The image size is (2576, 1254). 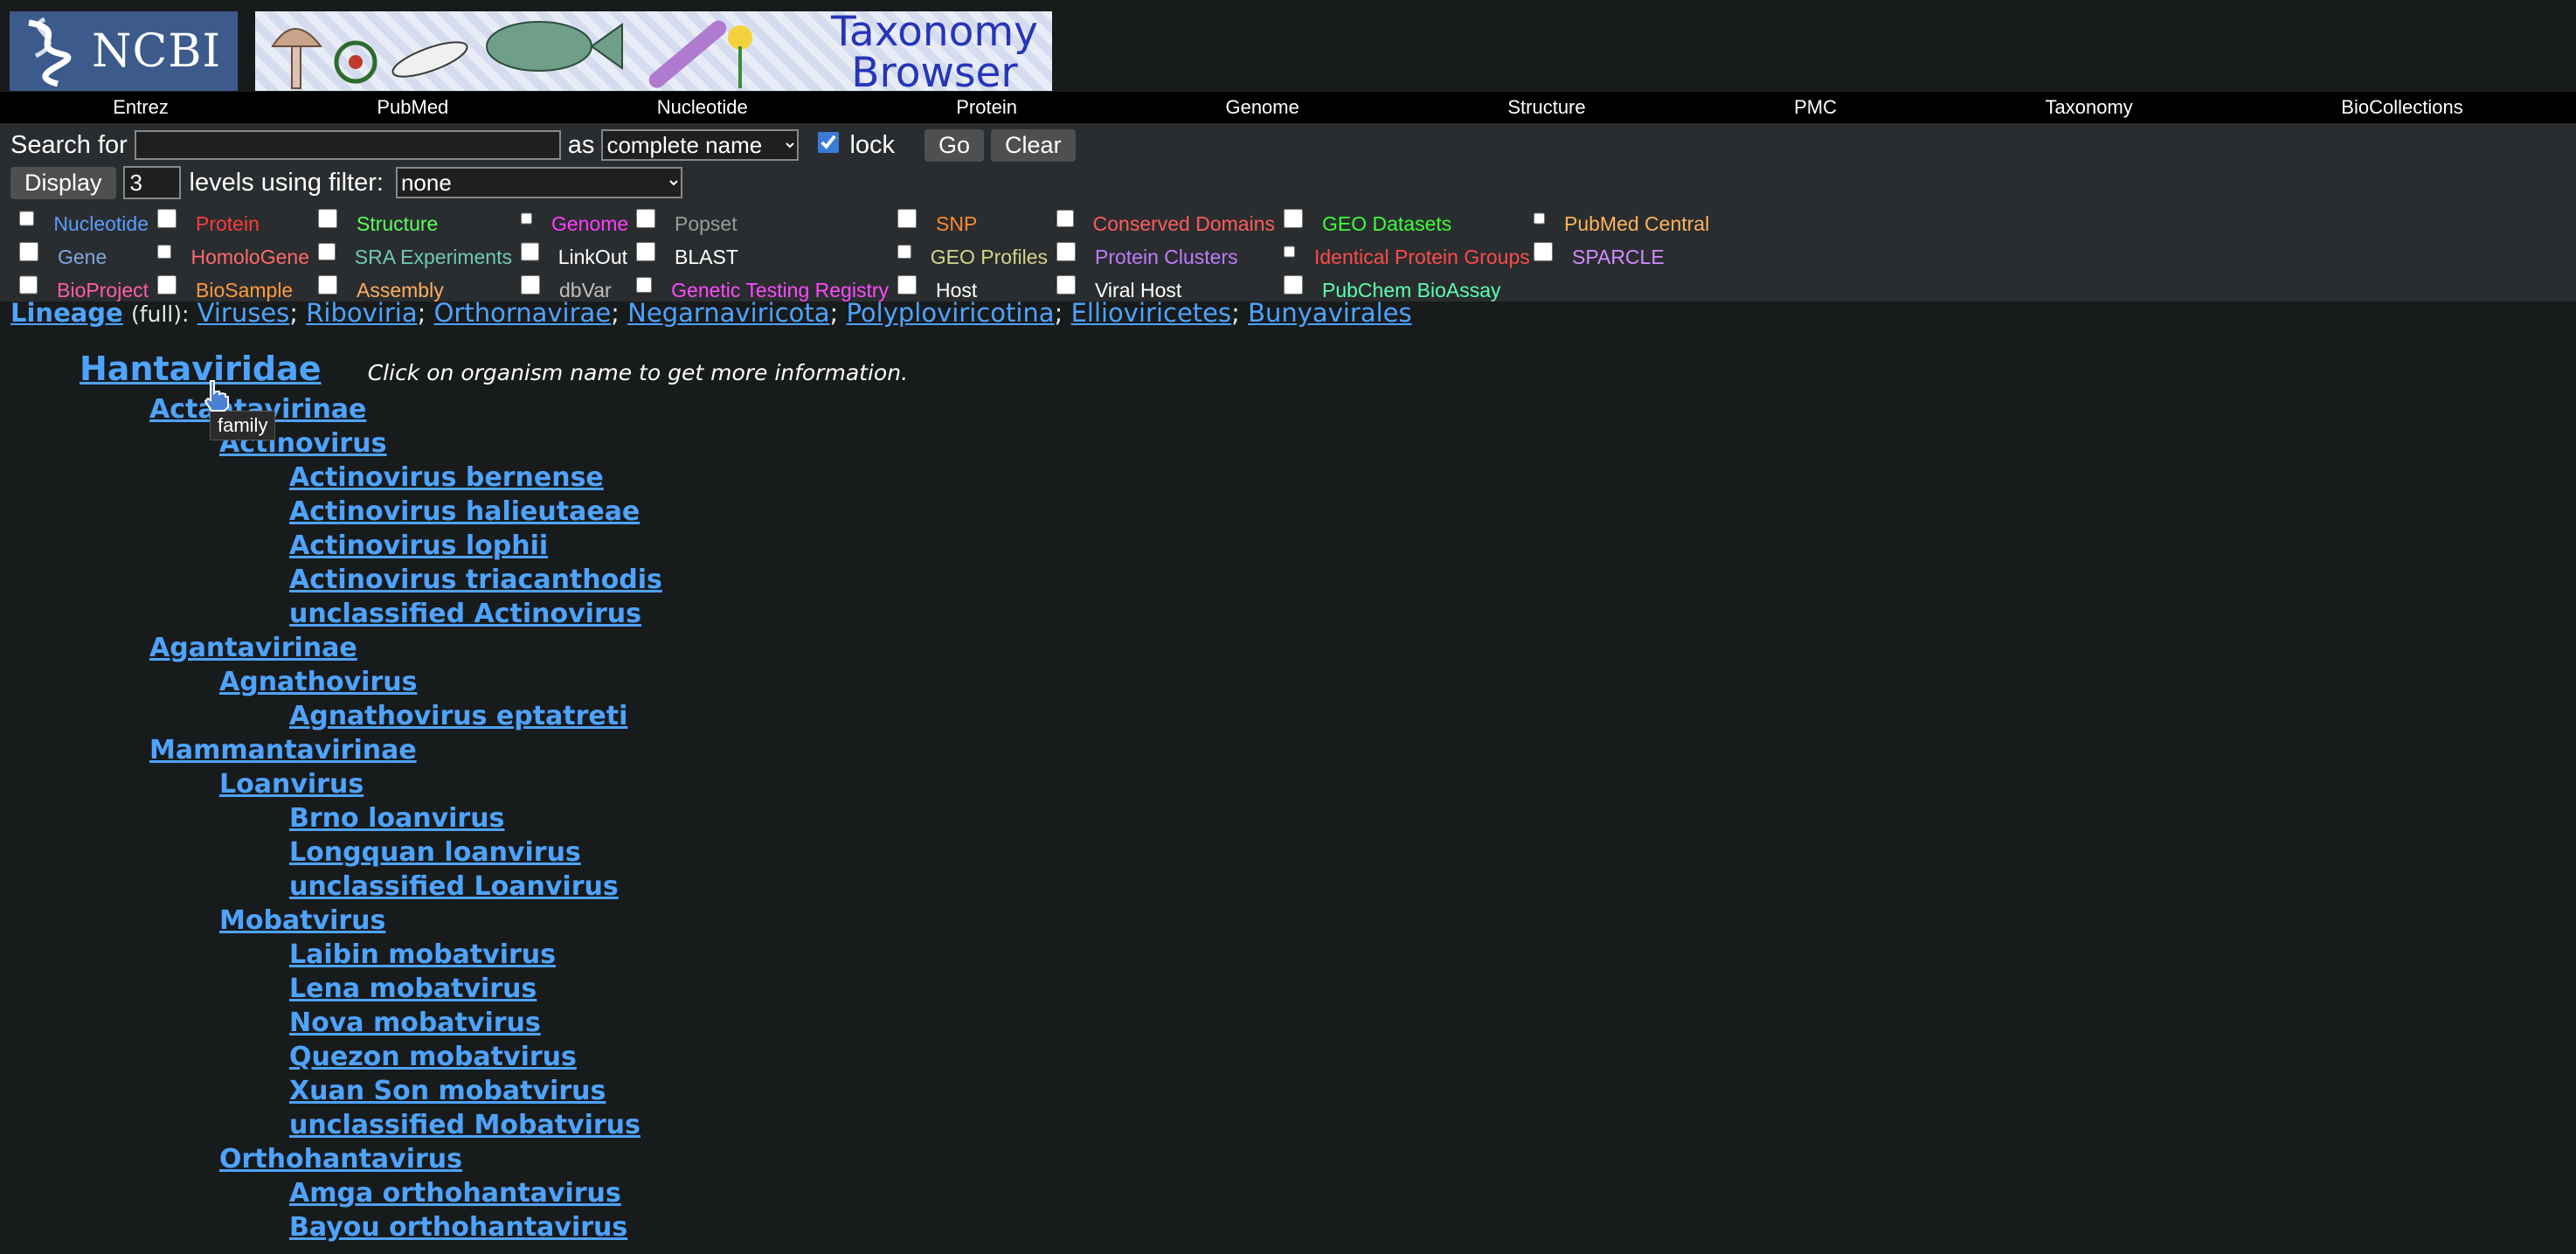 I want to click on nav-genome: Genome, so click(x=1261, y=108).